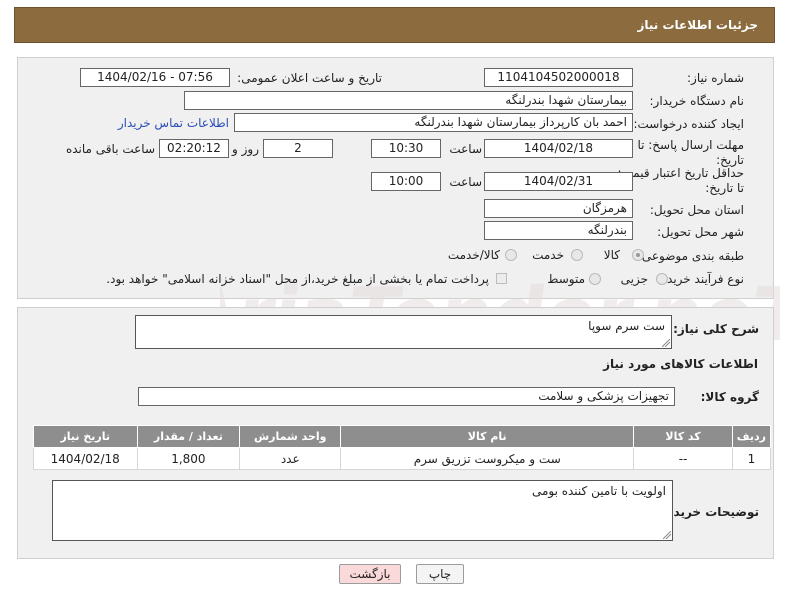  I want to click on deadline-label-line2: تاریخ:, so click(730, 160).